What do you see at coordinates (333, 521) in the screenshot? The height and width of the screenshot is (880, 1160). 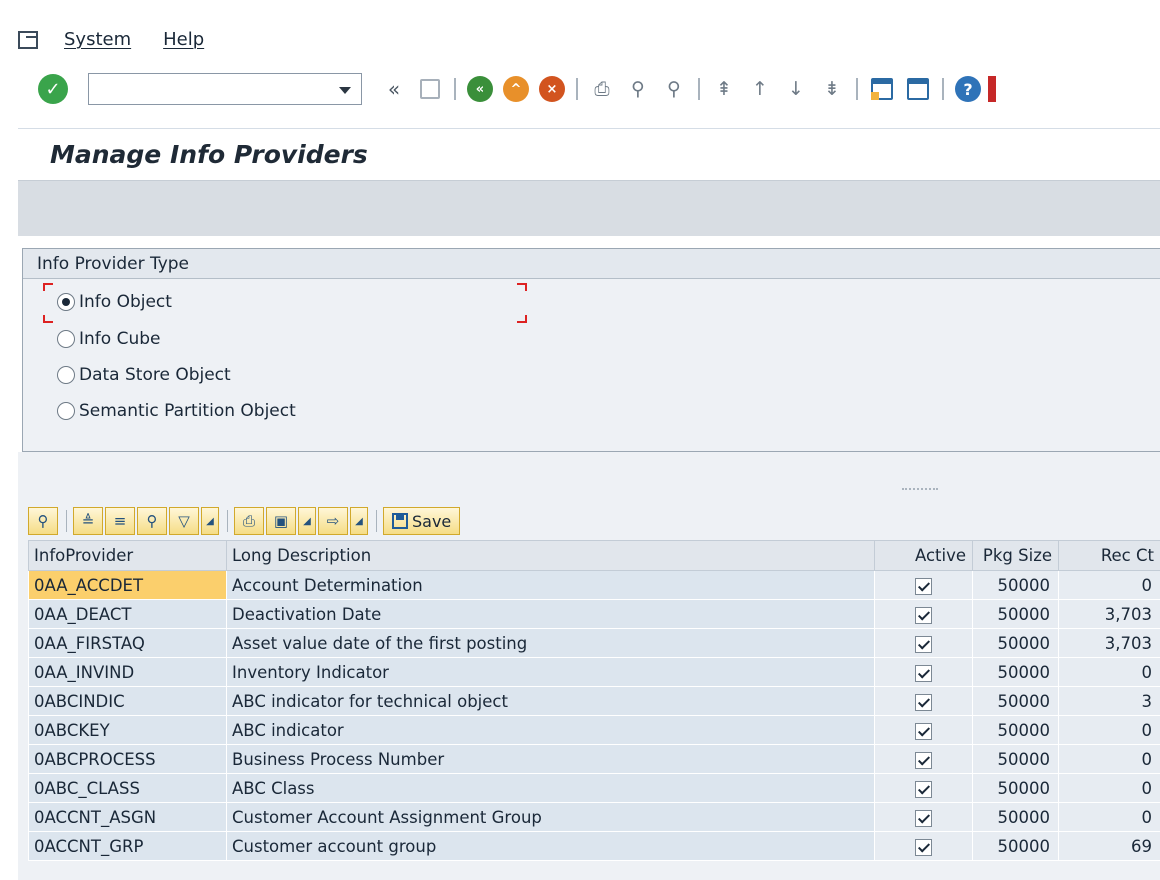 I see `export-icon: ⇨` at bounding box center [333, 521].